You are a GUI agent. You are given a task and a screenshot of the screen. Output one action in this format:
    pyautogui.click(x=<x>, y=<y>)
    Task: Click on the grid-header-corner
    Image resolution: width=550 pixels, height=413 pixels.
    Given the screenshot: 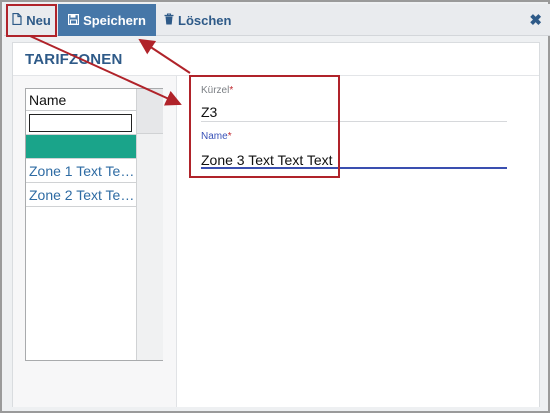 What is the action you would take?
    pyautogui.click(x=150, y=111)
    